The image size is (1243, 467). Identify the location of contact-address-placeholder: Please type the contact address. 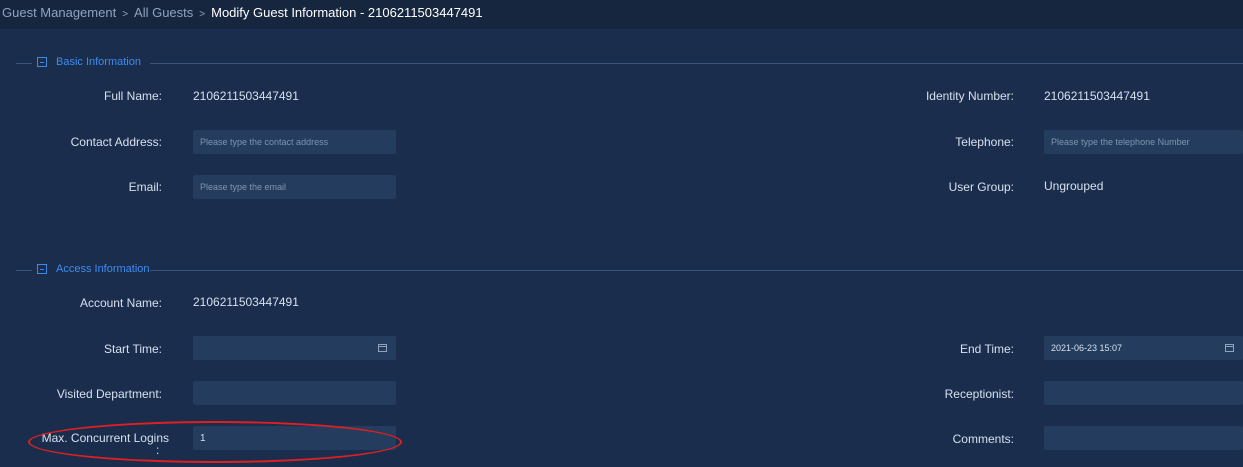
(264, 142).